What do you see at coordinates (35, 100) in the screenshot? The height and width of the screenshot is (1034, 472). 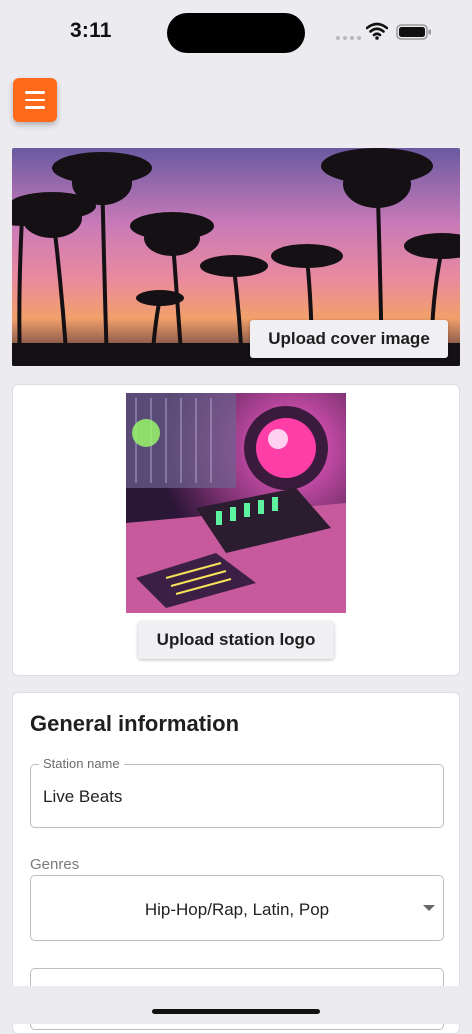 I see `menu-button` at bounding box center [35, 100].